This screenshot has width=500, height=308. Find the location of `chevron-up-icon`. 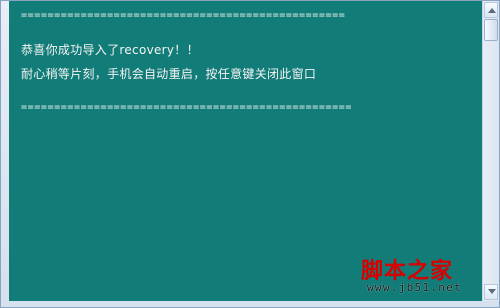

chevron-up-icon is located at coordinates (492, 10).